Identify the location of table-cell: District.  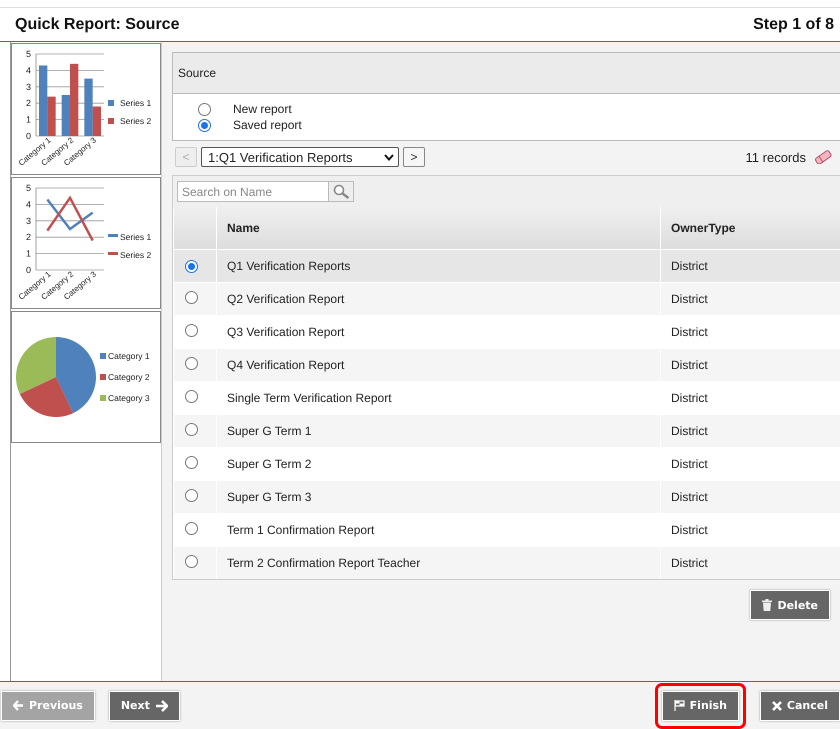
(750, 562).